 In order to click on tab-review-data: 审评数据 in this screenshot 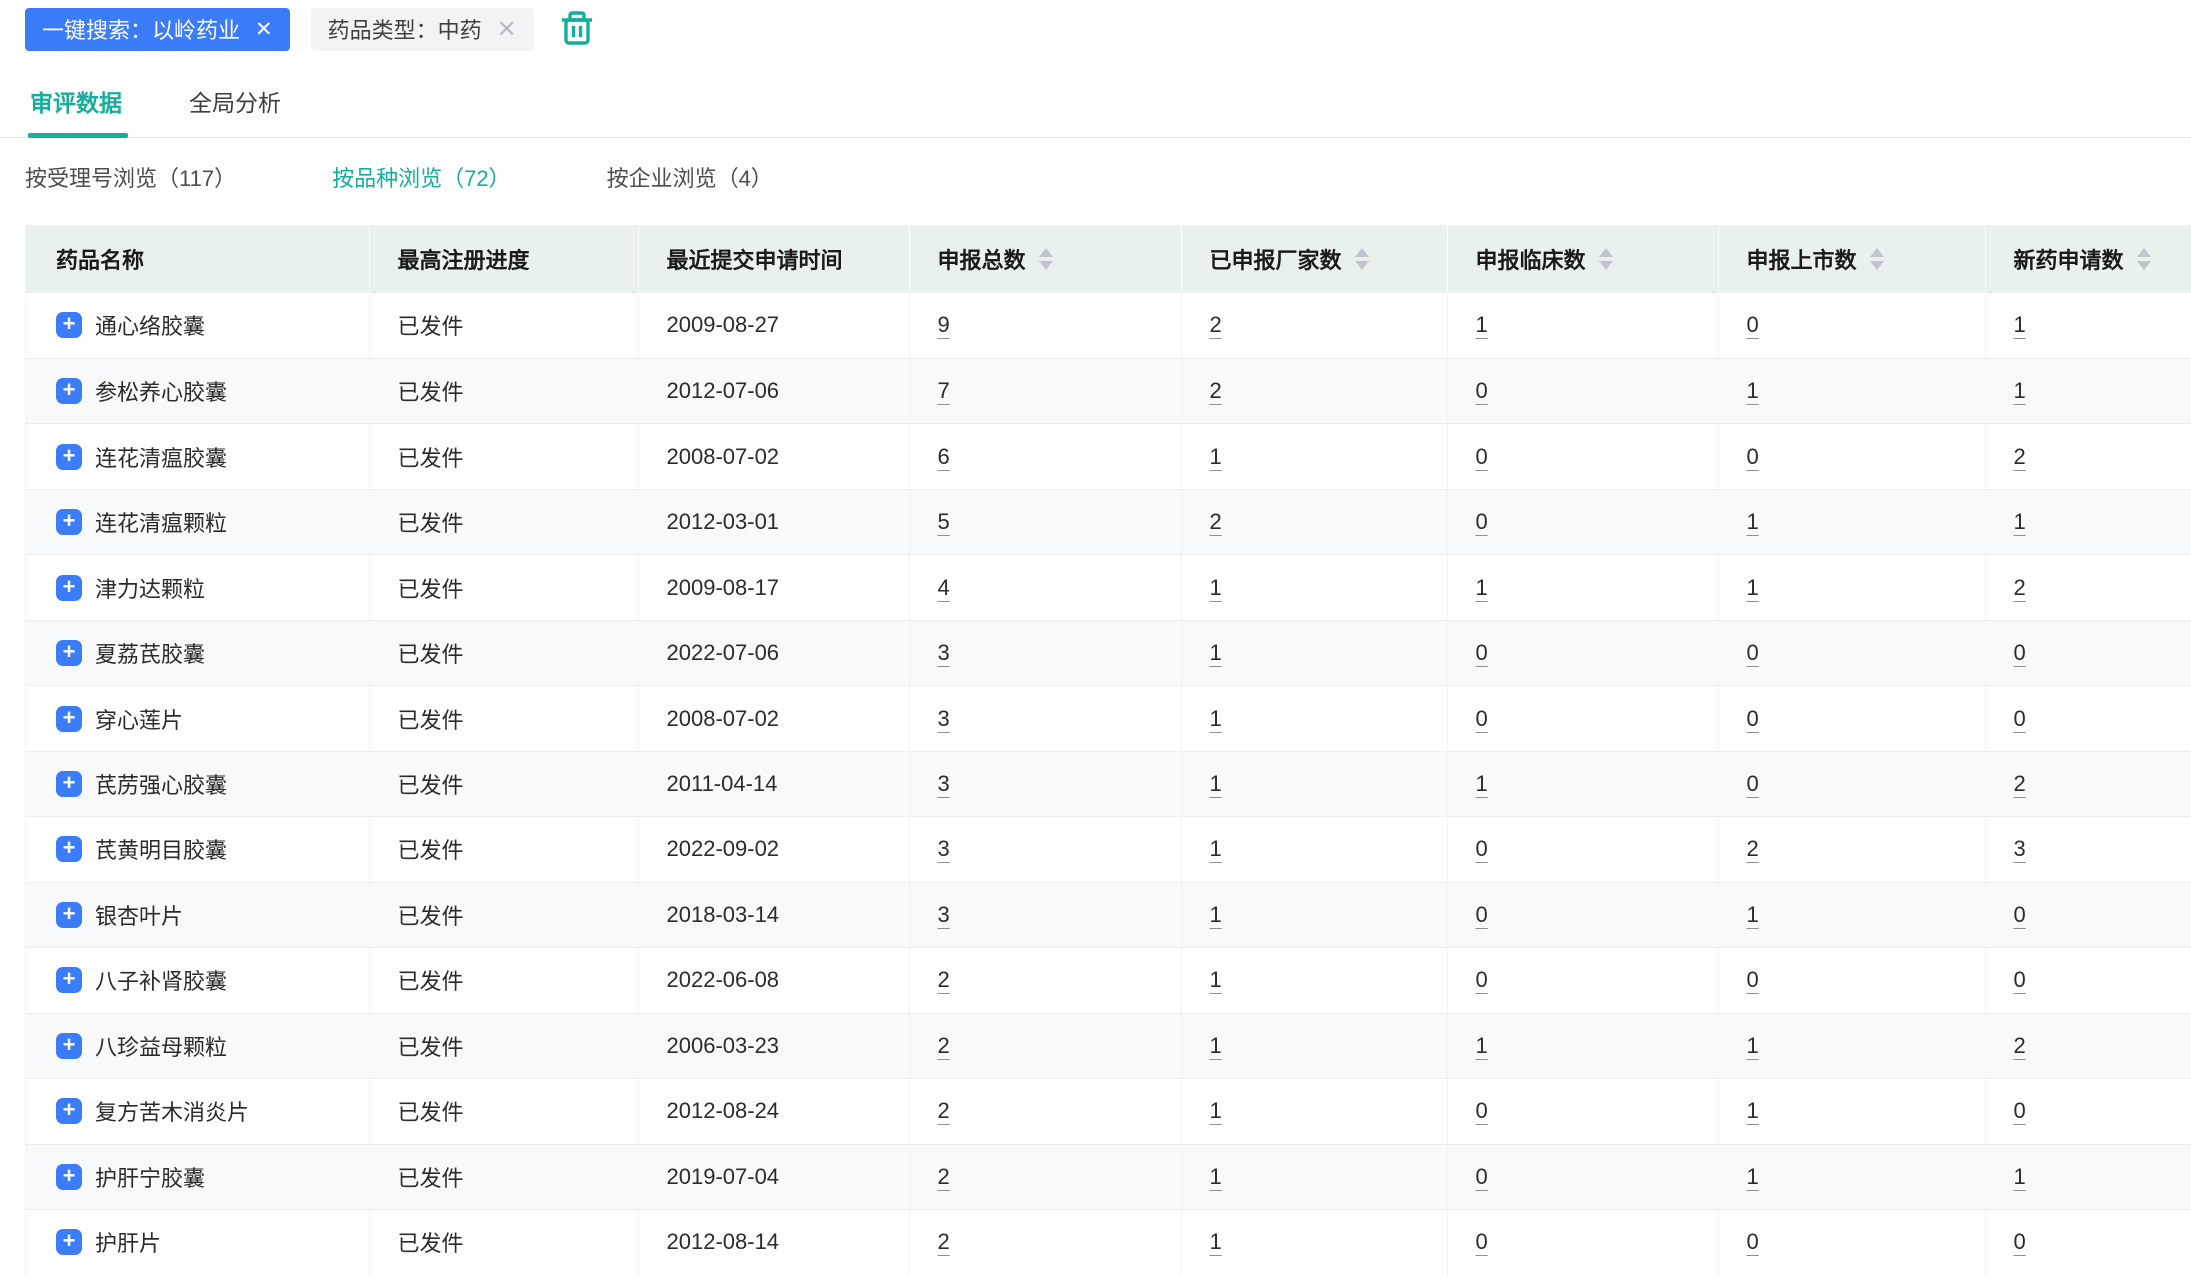, I will do `click(76, 101)`.